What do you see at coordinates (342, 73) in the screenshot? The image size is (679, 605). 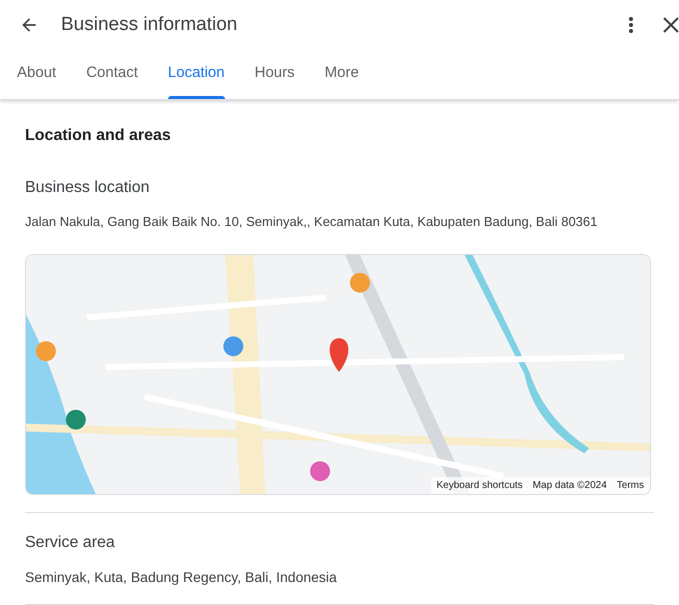 I see `tab: More` at bounding box center [342, 73].